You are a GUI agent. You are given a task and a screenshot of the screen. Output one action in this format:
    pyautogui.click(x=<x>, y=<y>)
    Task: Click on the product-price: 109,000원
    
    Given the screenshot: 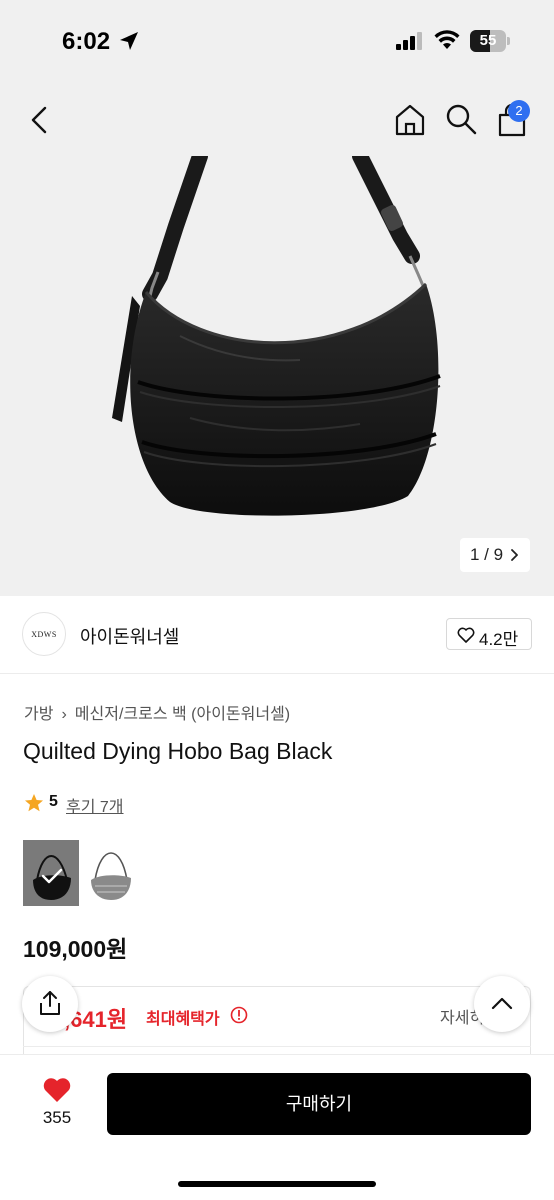 What is the action you would take?
    pyautogui.click(x=75, y=949)
    